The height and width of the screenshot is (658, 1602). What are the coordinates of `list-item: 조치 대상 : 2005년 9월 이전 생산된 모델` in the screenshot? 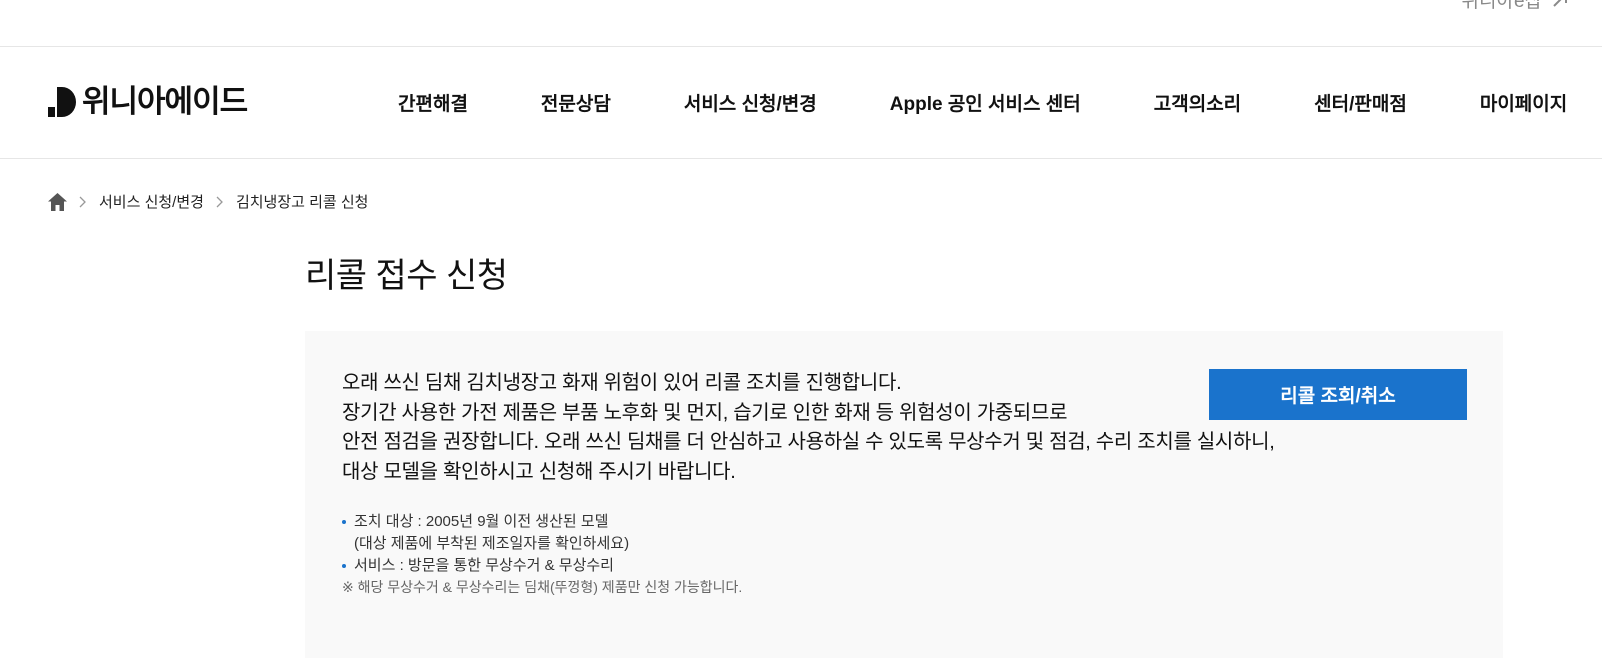 It's located at (485, 522).